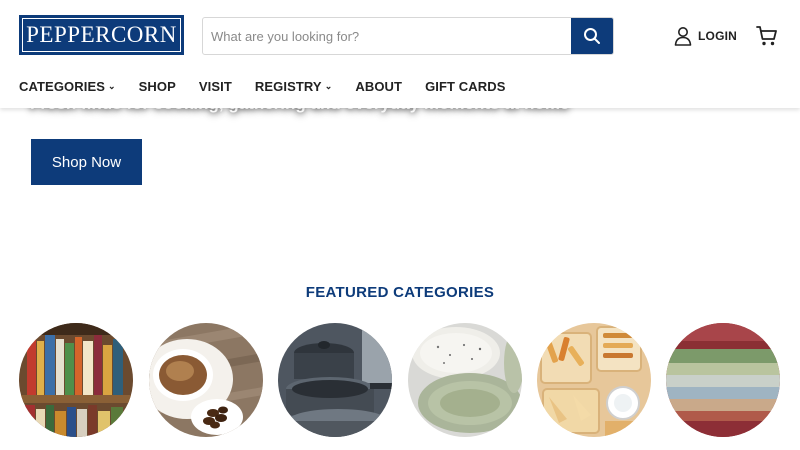 Image resolution: width=800 pixels, height=450 pixels. I want to click on cart-button, so click(767, 36).